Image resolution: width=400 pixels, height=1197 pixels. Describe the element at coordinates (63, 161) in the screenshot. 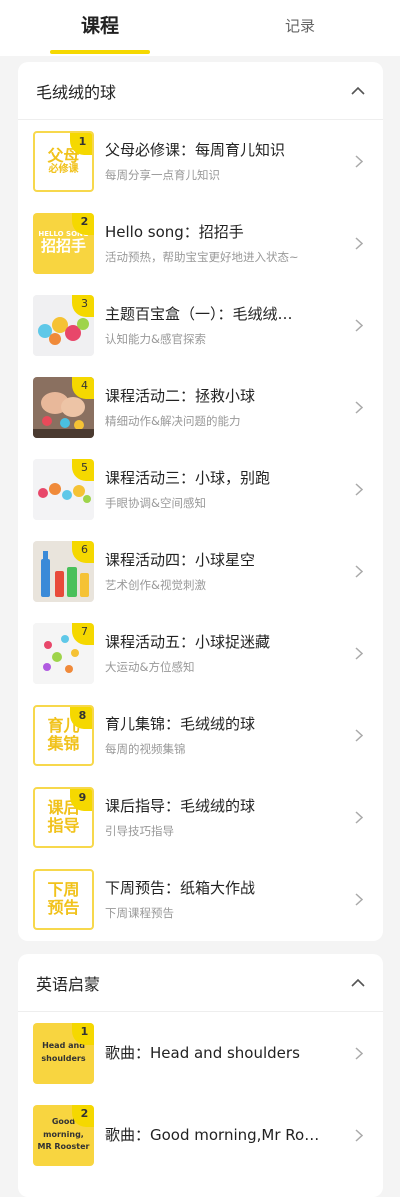

I see `thumbnail: 父母 必修课 1` at that location.